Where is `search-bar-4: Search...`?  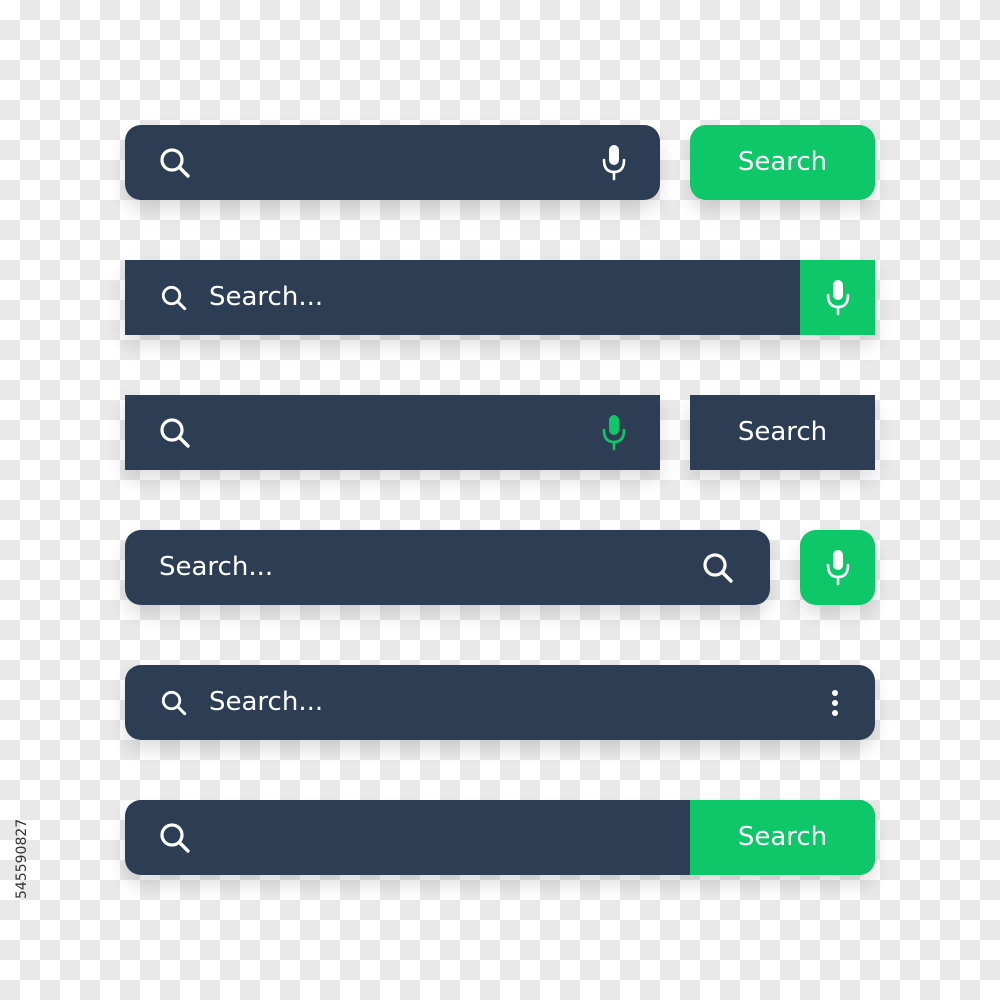 search-bar-4: Search... is located at coordinates (447, 567).